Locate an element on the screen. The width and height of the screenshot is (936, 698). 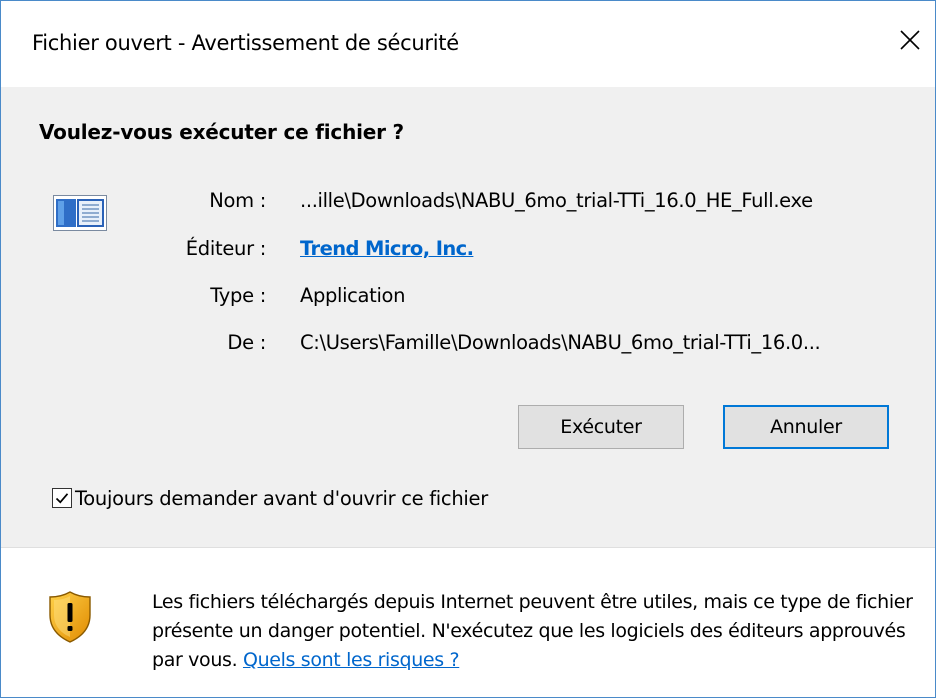
run-button: Exécuter is located at coordinates (601, 427).